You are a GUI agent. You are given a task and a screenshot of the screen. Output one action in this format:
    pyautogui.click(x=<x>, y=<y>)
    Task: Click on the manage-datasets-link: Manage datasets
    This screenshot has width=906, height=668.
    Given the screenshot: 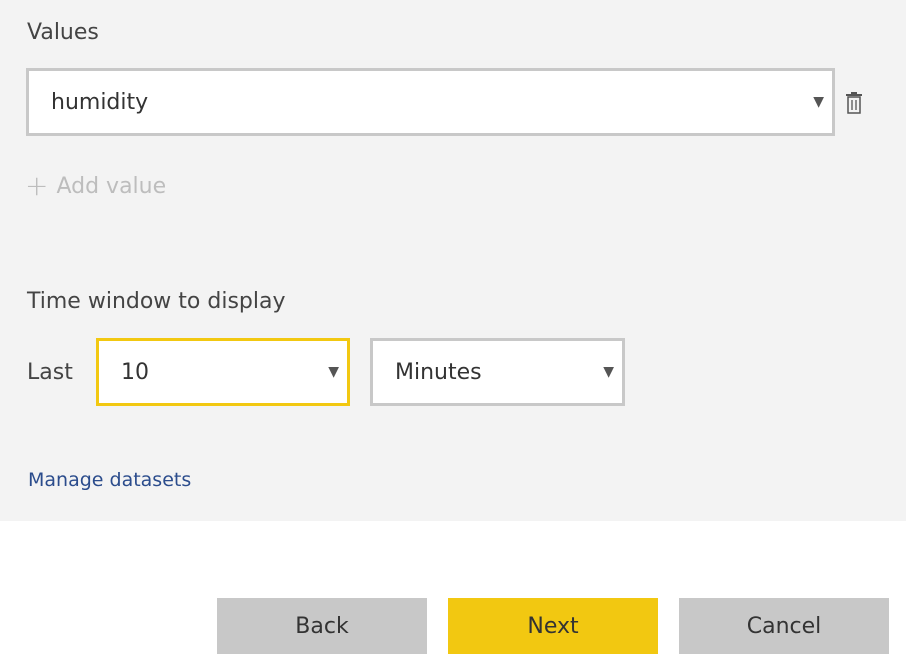 What is the action you would take?
    pyautogui.click(x=109, y=480)
    